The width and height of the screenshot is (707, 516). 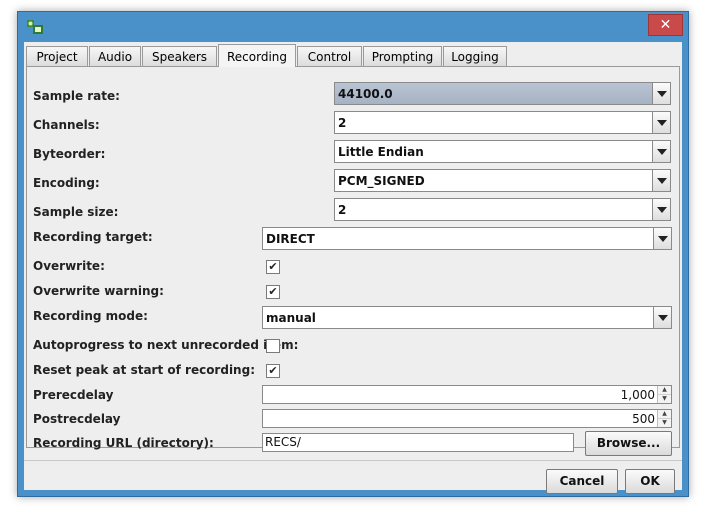 What do you see at coordinates (467, 394) in the screenshot?
I see `prerecdelay-spinner: 1,000 ▲ ▼` at bounding box center [467, 394].